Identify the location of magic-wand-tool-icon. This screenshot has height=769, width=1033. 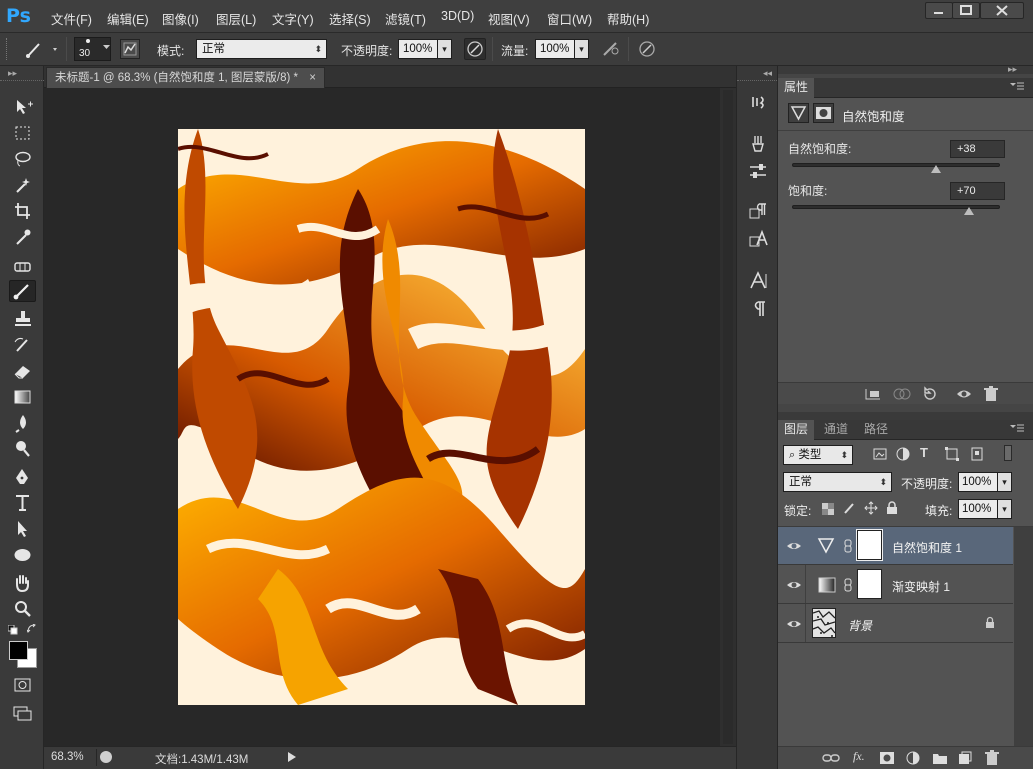
(22, 185).